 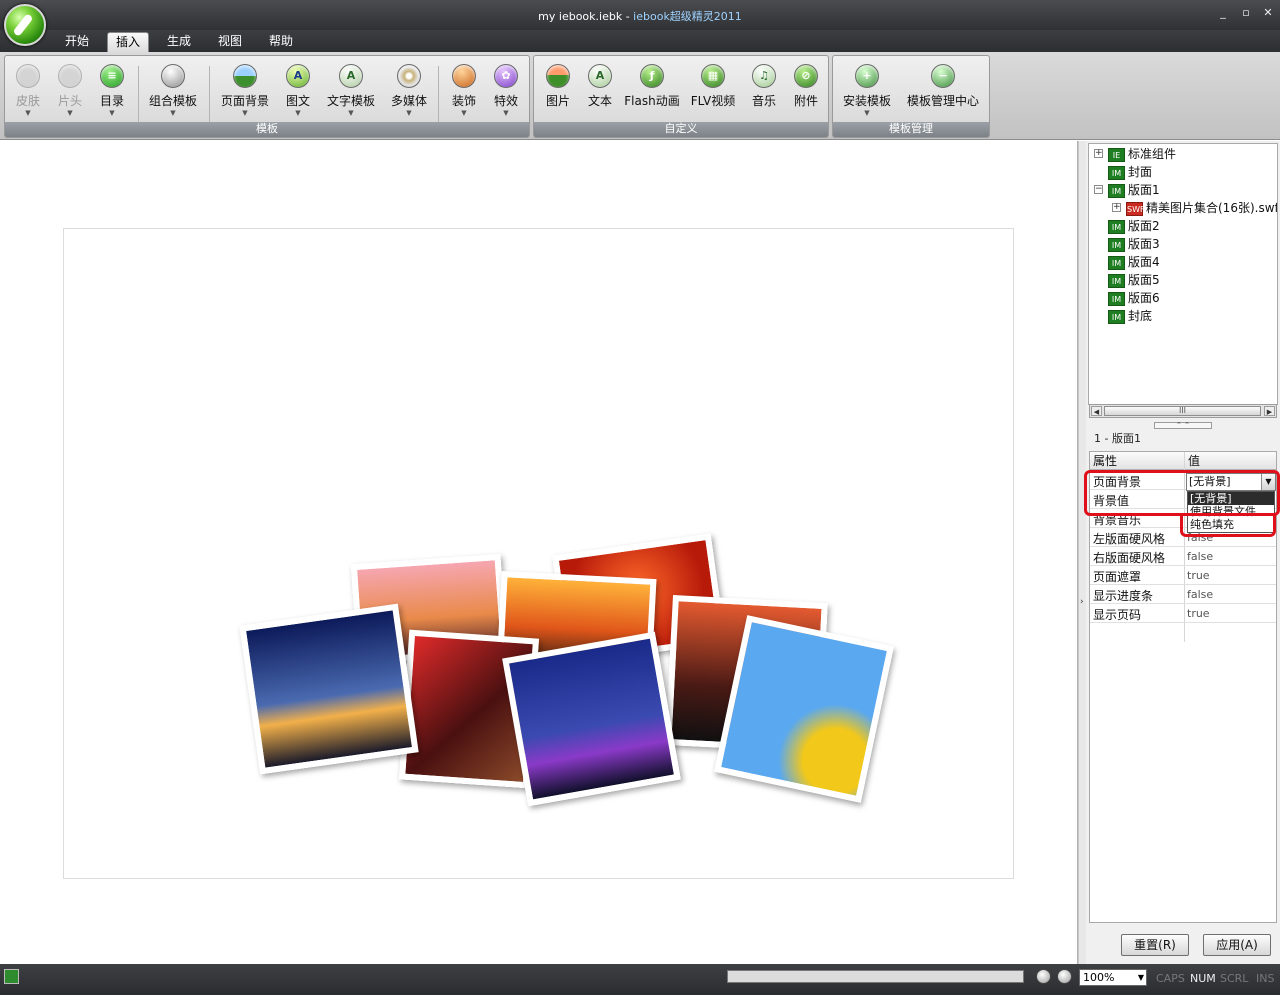 I want to click on tree-node-page1: IM 版面1, so click(x=1134, y=190).